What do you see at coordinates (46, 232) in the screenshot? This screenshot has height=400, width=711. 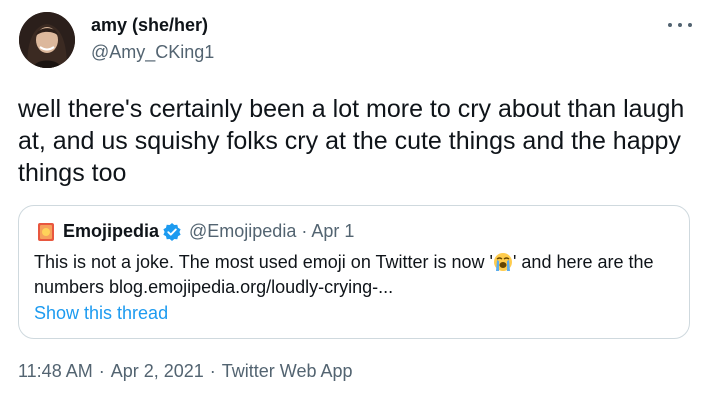 I see `emojipedia-logo-icon` at bounding box center [46, 232].